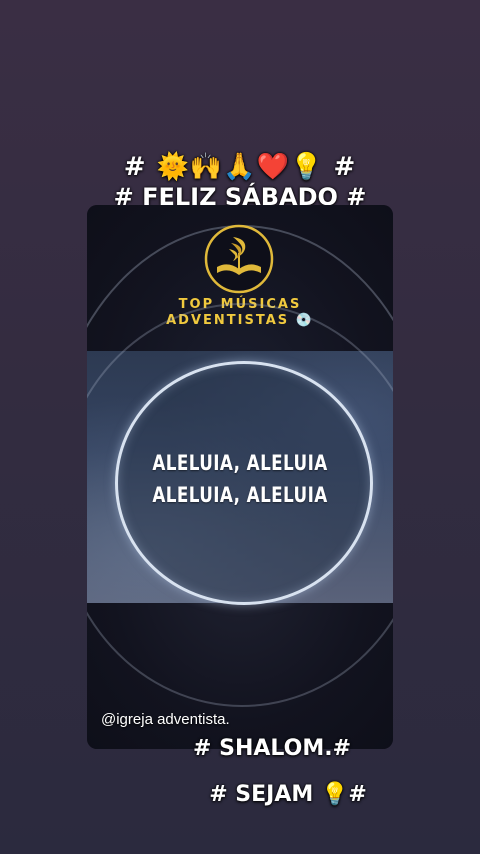 The height and width of the screenshot is (854, 480). What do you see at coordinates (240, 167) in the screenshot?
I see `emoji-caption: # 🌞🙌🙏❤️💡 #` at bounding box center [240, 167].